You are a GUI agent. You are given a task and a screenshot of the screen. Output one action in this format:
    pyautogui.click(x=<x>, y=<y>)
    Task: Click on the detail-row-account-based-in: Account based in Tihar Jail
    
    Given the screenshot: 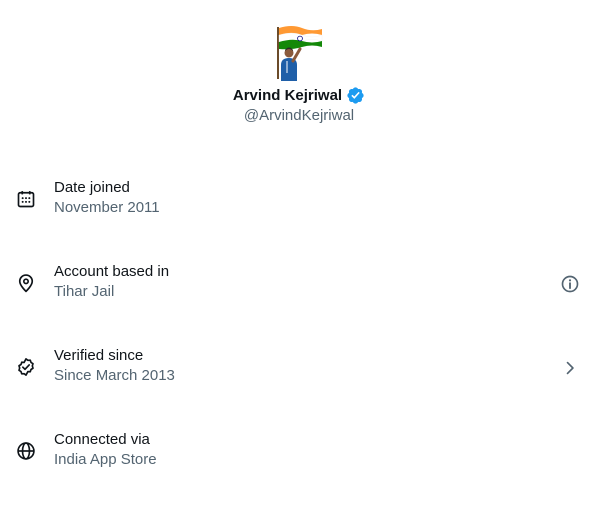 What is the action you would take?
    pyautogui.click(x=299, y=293)
    